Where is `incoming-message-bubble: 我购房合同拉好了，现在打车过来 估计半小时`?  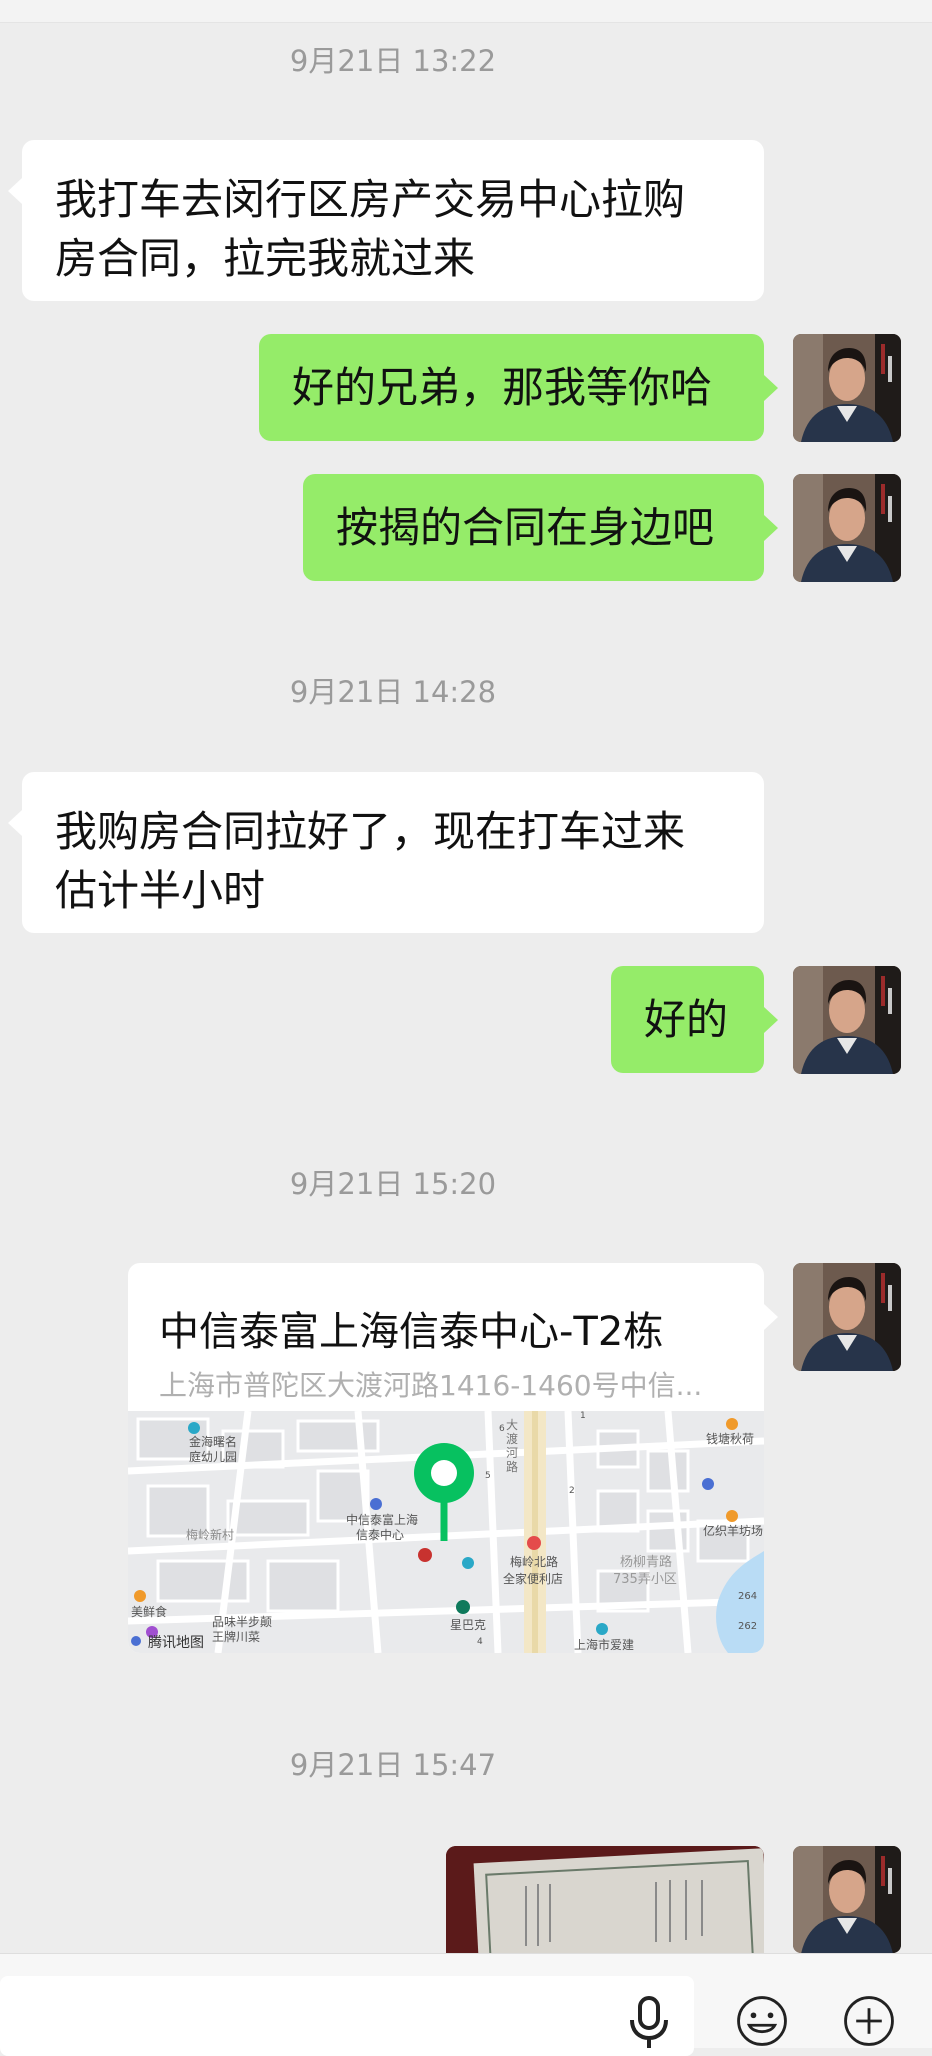
incoming-message-bubble: 我购房合同拉好了，现在打车过来 估计半小时 is located at coordinates (386, 852).